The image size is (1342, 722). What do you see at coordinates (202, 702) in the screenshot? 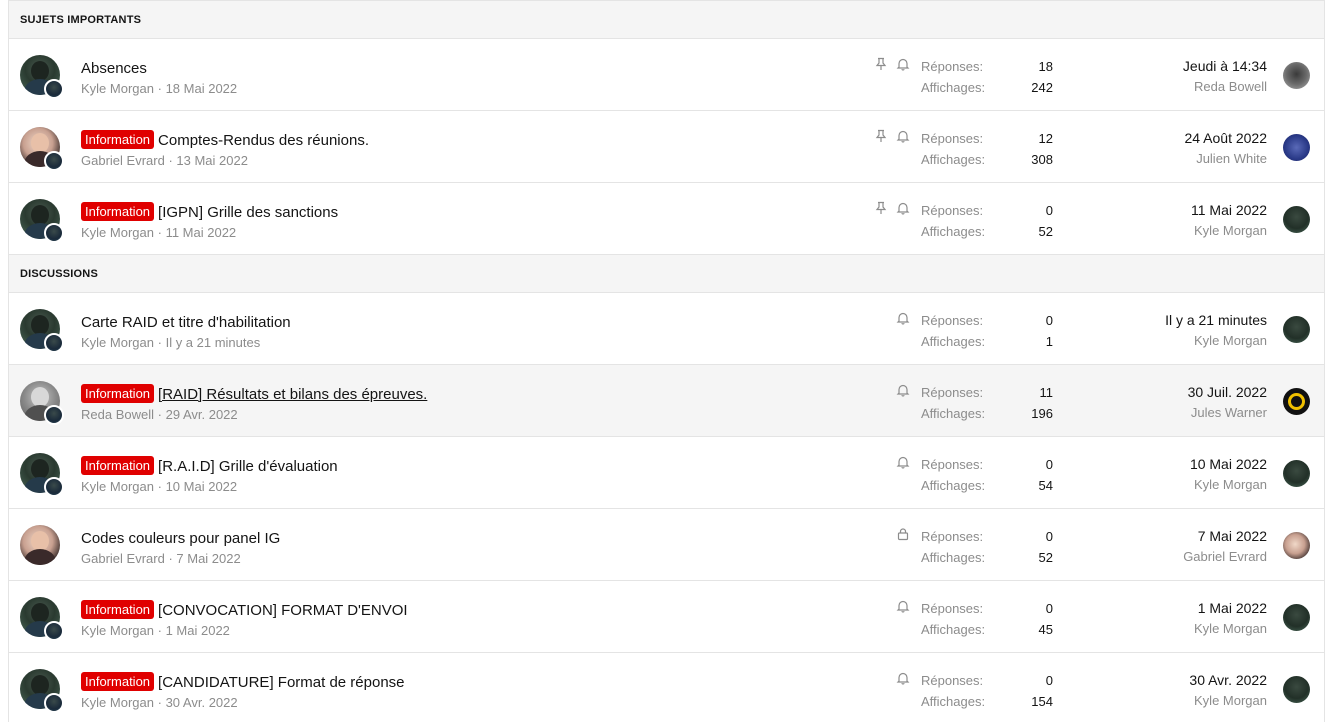
I see `thread-start-date: 30 Avr. 2022` at bounding box center [202, 702].